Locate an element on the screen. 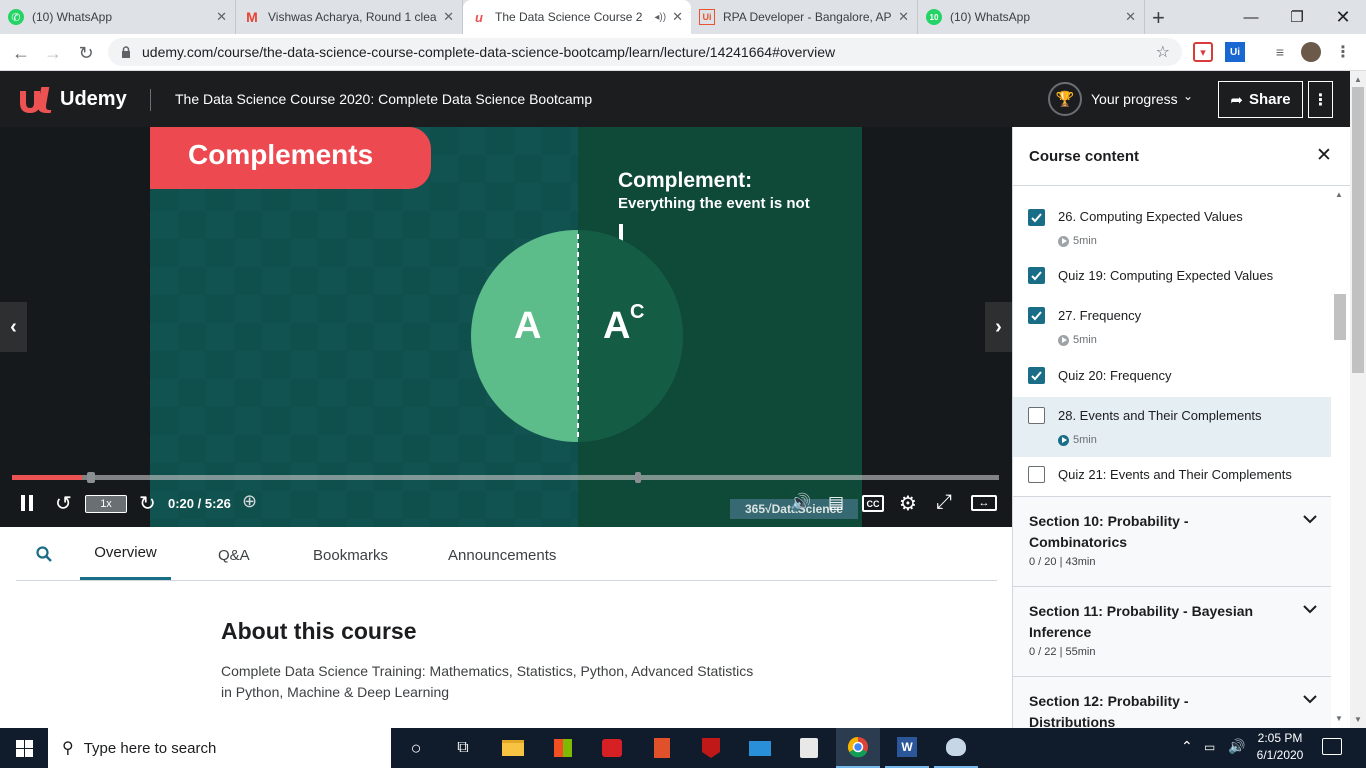 This screenshot has width=1366, height=768. windows-start-icon is located at coordinates (24, 748).